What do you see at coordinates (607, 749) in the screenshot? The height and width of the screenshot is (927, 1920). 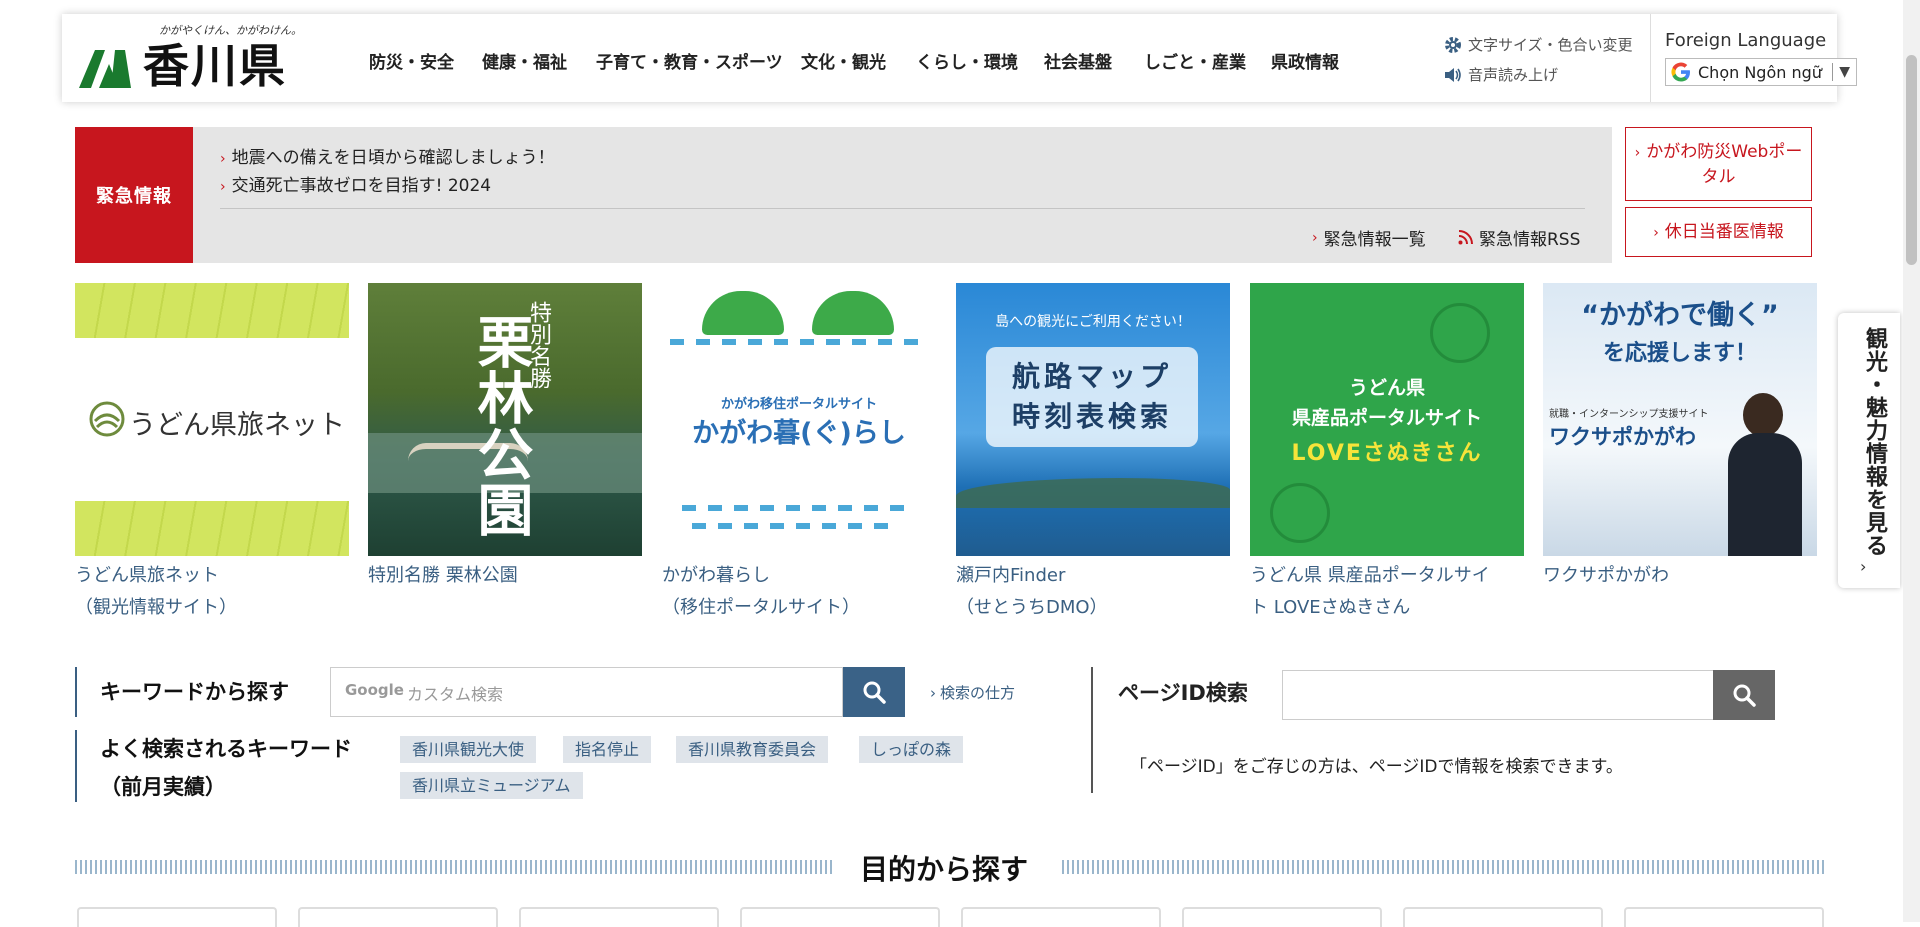 I see `keyword-tag: 指名停止` at bounding box center [607, 749].